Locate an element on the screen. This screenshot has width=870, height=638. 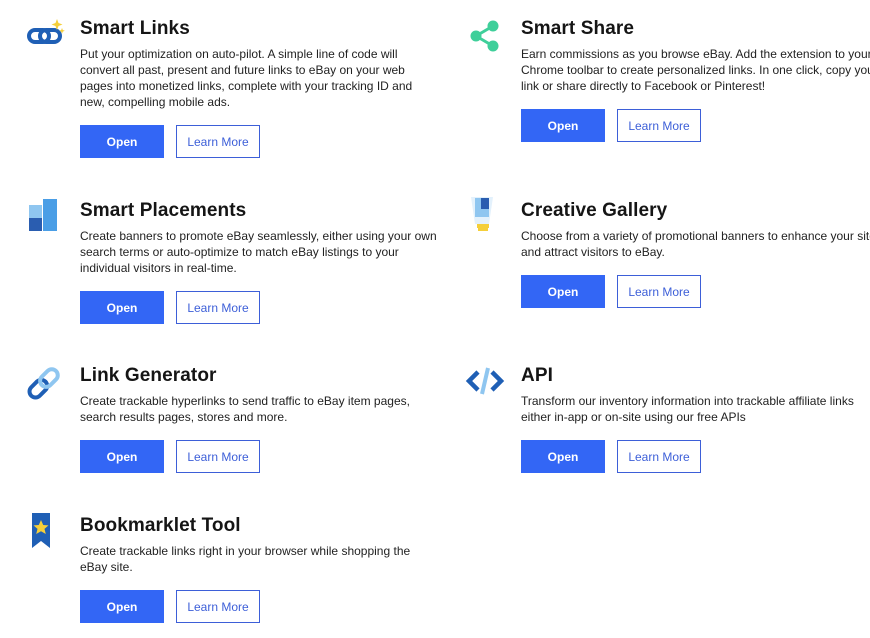
gallery-icon is located at coordinates (483, 214).